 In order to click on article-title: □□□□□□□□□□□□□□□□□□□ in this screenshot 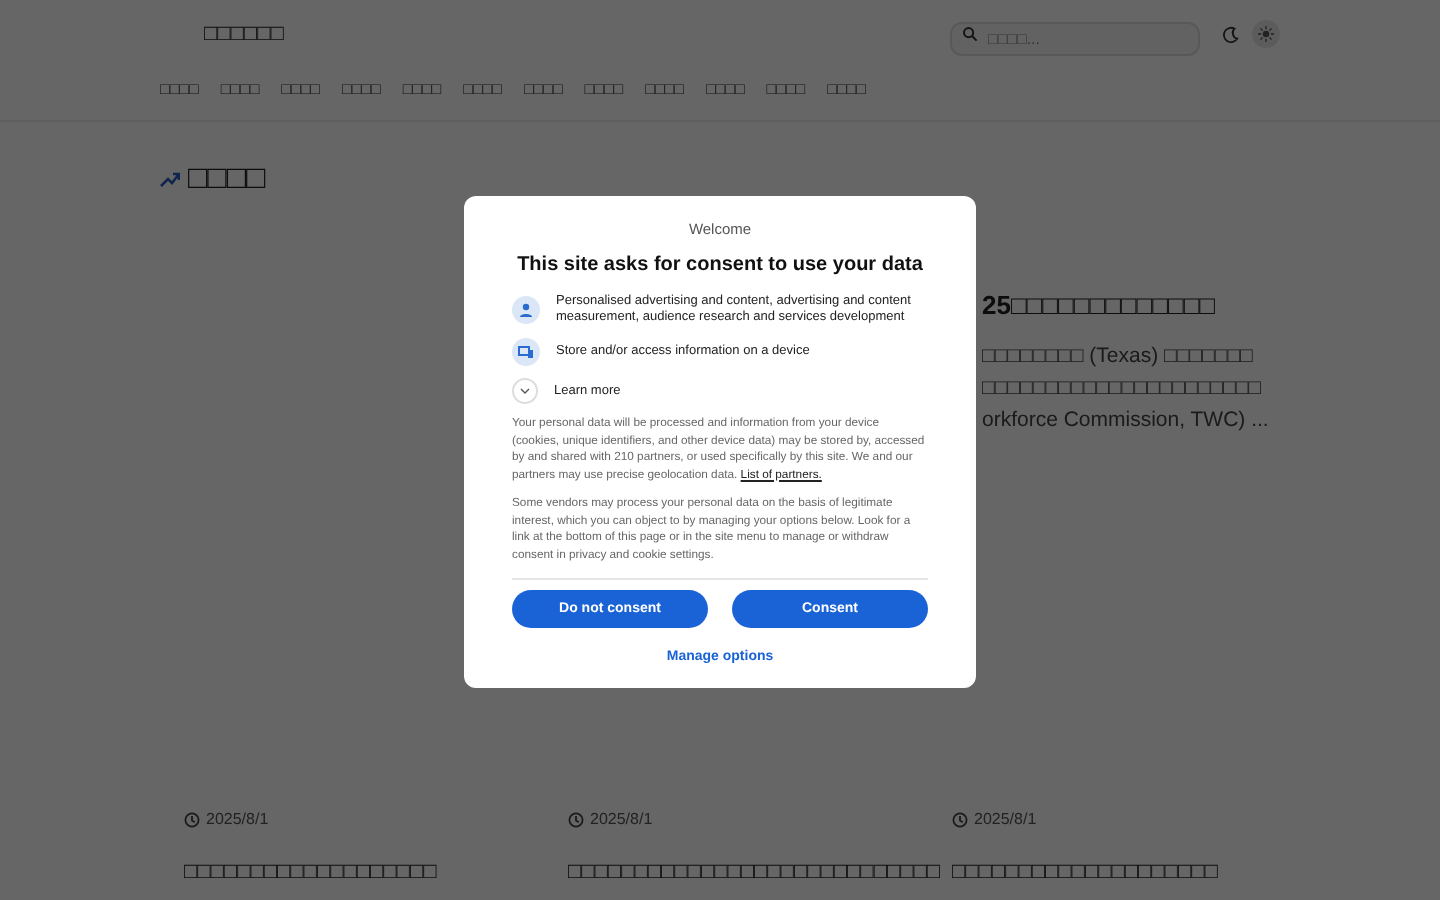, I will do `click(376, 872)`.